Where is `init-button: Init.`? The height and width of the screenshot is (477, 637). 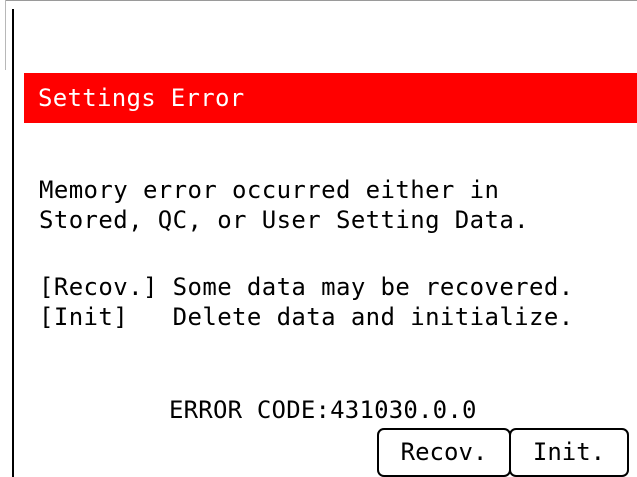 init-button: Init. is located at coordinates (569, 452).